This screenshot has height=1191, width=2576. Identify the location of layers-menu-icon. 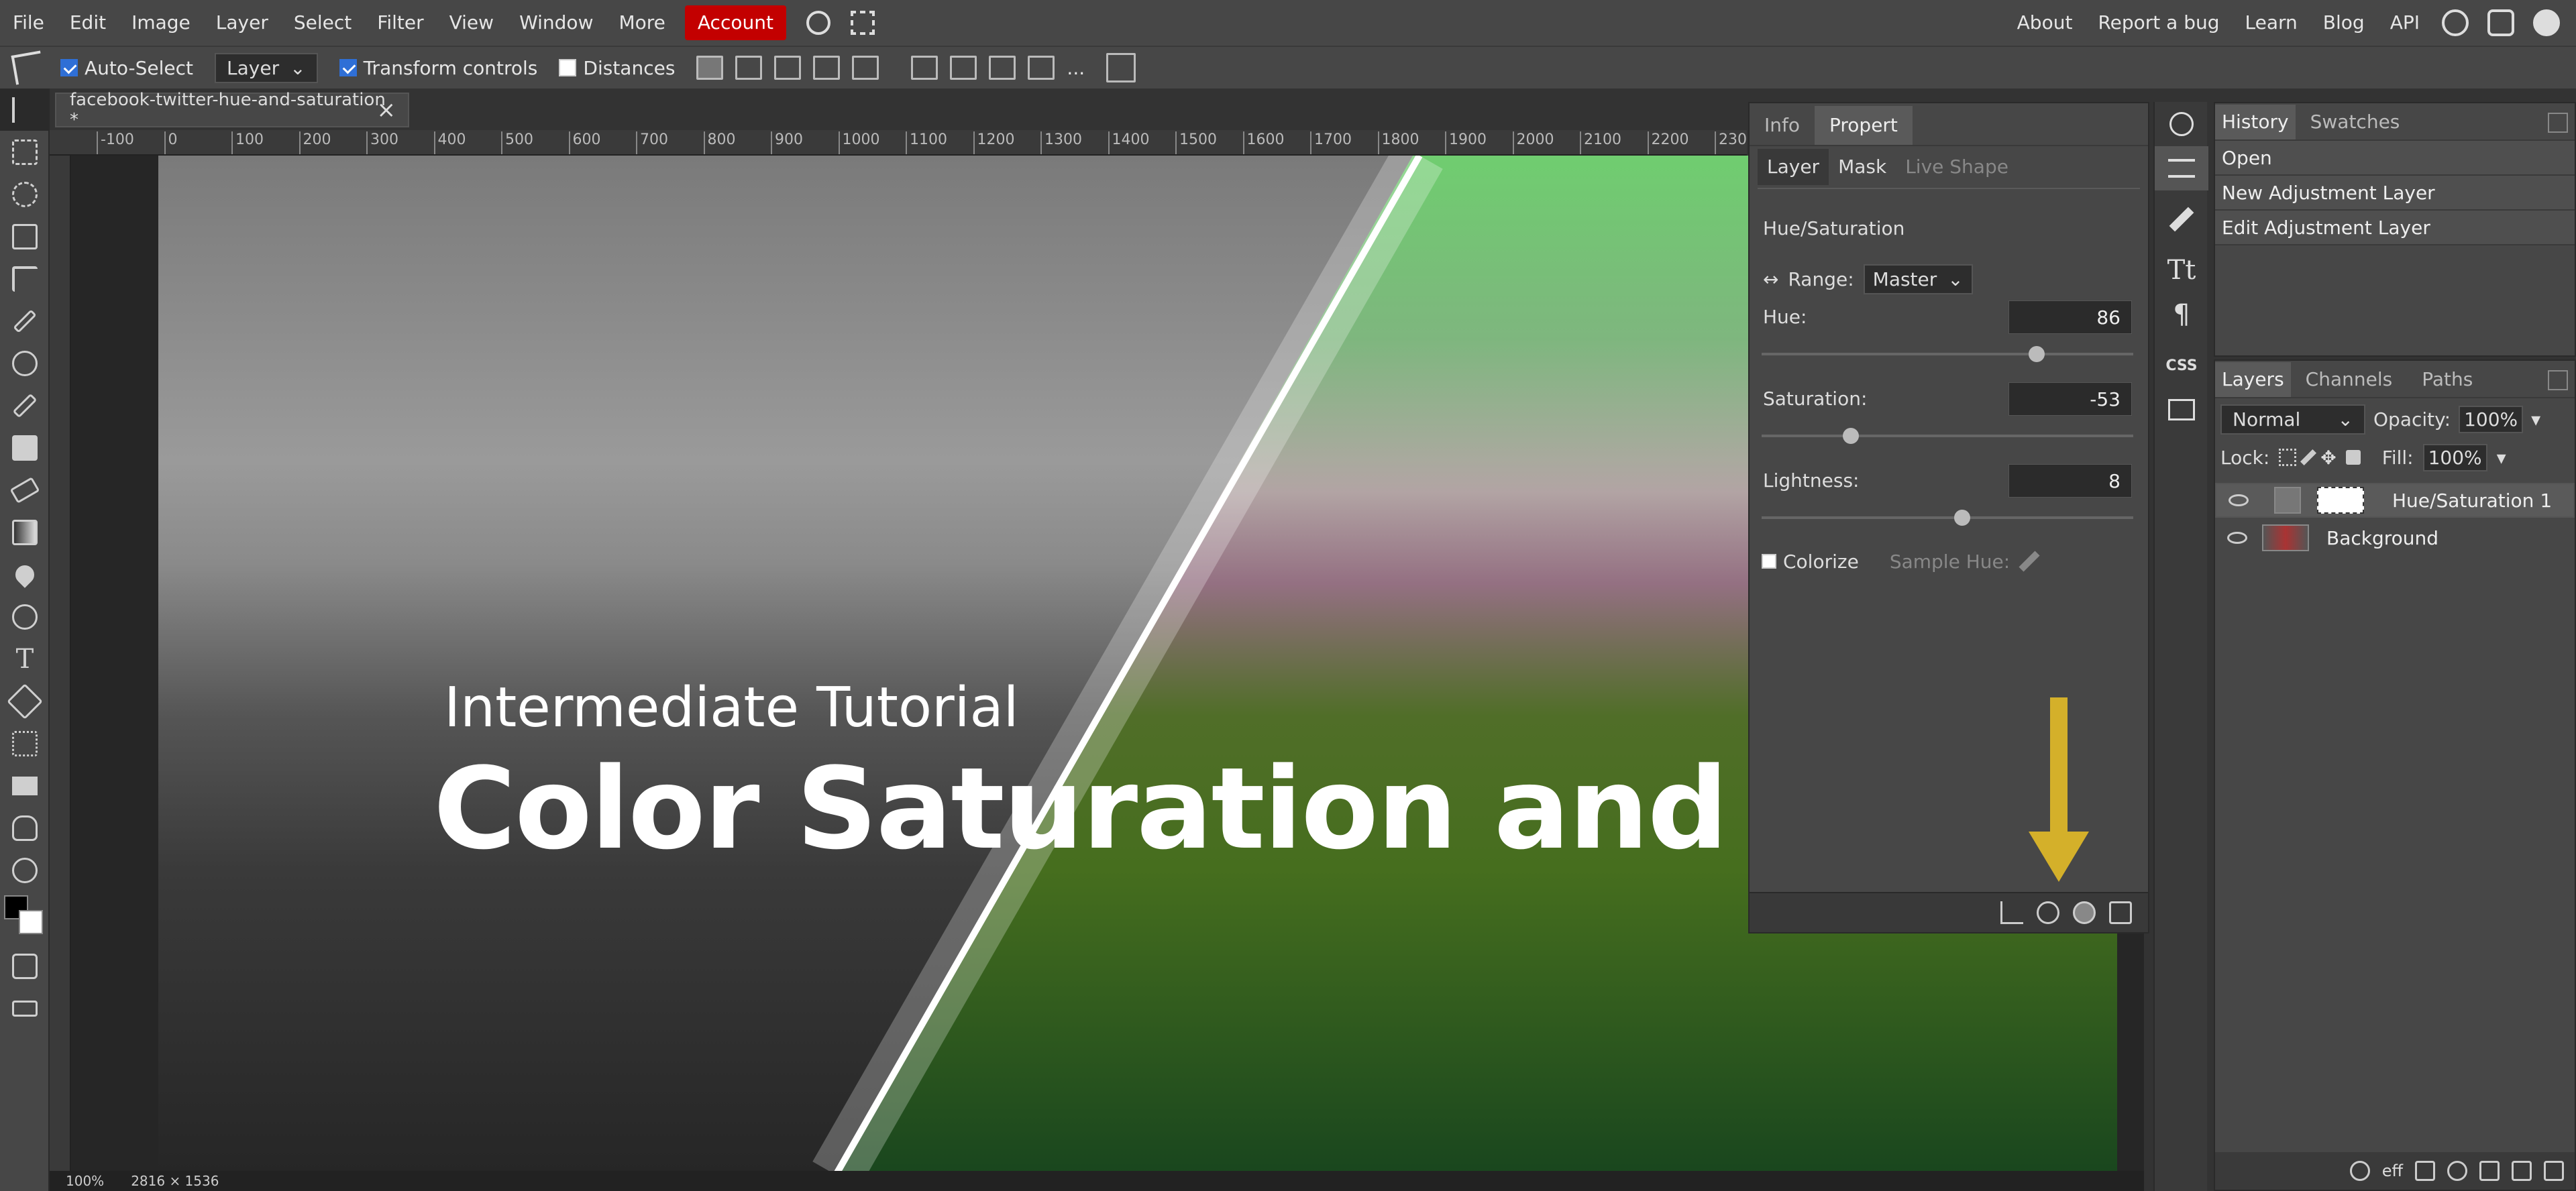
(2558, 380).